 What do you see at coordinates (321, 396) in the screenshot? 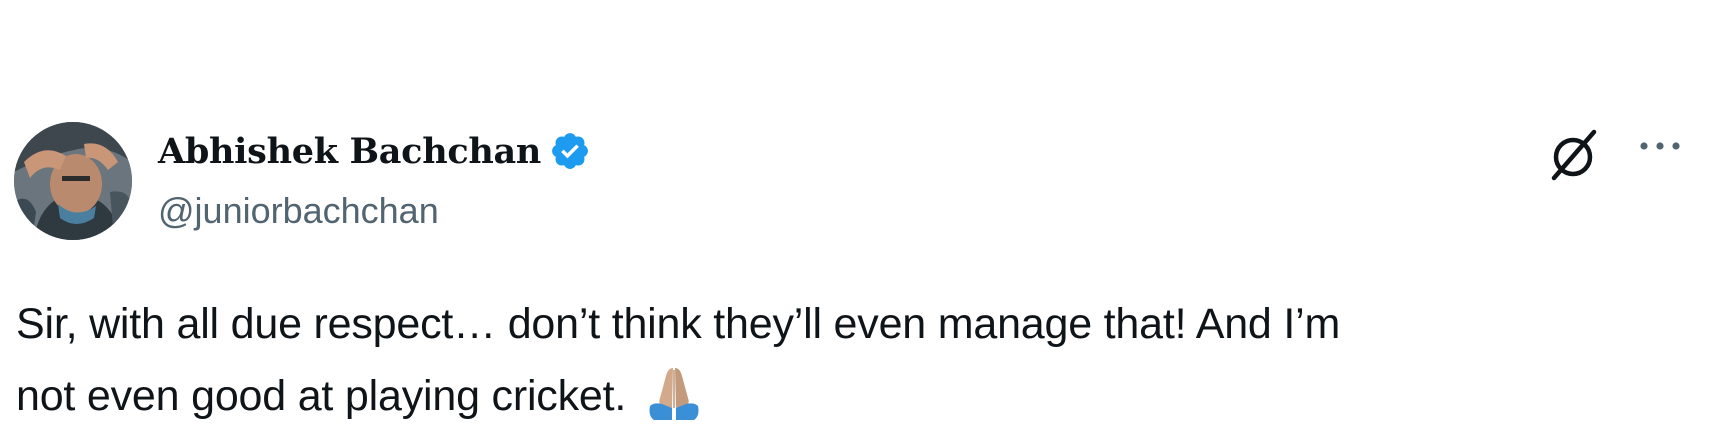
I see `tweet-text-line-2-text: not even good at playing cricket.` at bounding box center [321, 396].